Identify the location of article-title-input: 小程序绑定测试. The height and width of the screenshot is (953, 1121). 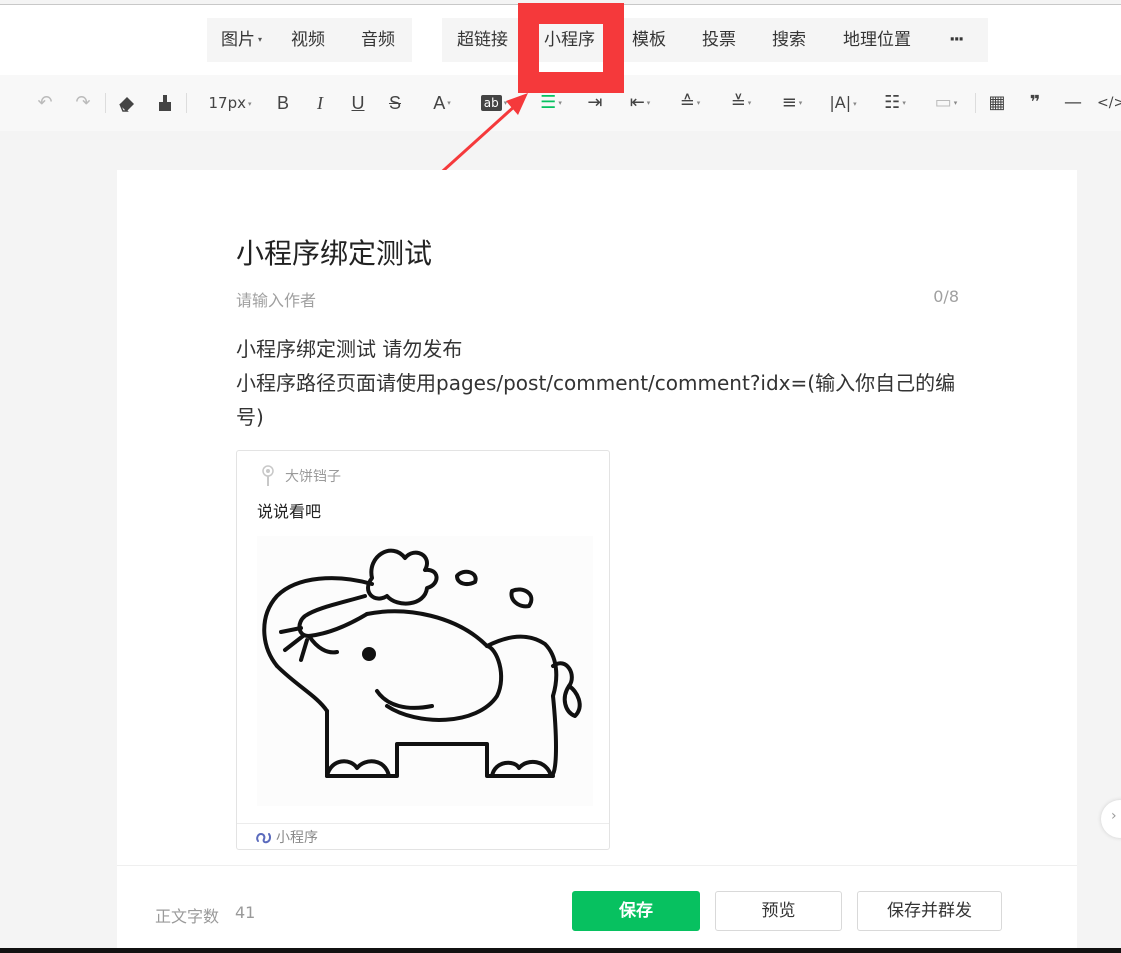
(334, 252).